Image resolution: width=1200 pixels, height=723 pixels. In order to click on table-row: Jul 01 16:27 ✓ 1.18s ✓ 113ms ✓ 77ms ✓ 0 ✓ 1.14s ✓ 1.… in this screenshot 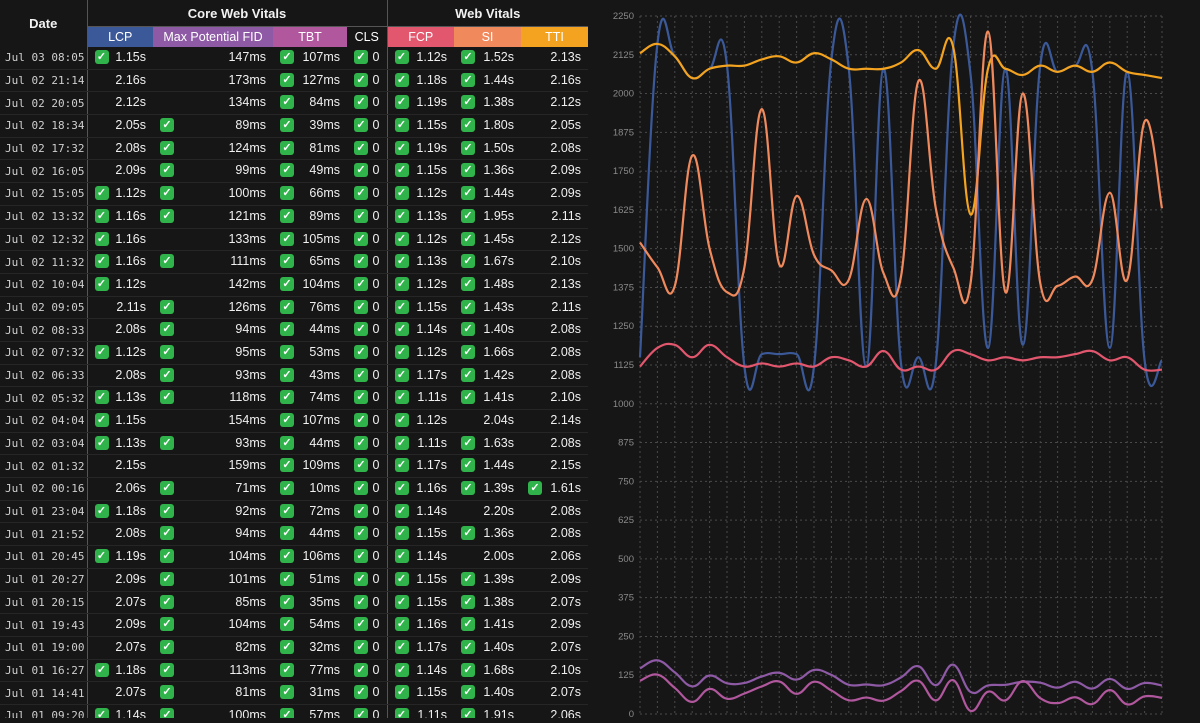, I will do `click(294, 671)`.